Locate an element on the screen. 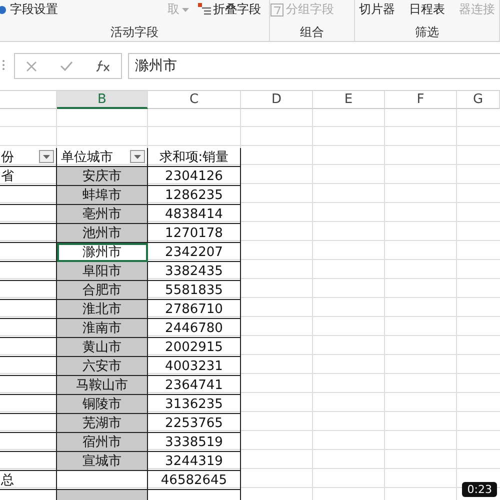  table-cell: 总 is located at coordinates (28, 480).